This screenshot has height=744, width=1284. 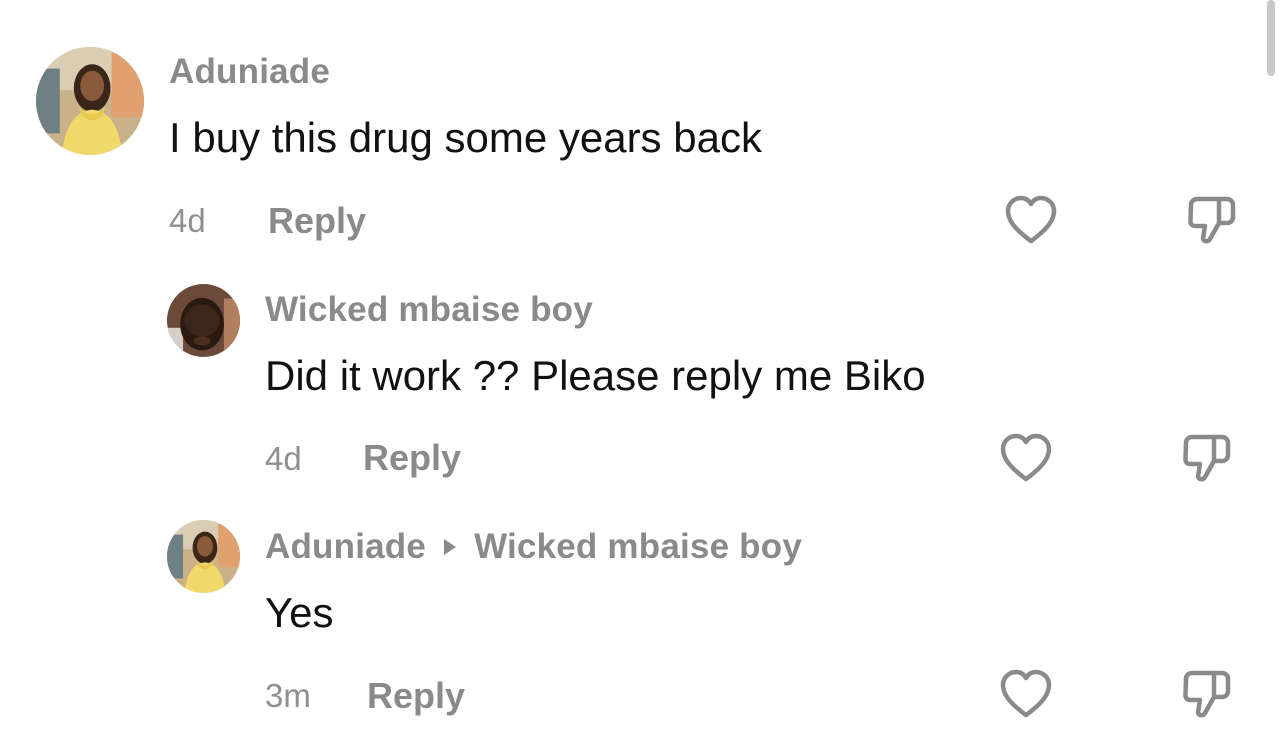 What do you see at coordinates (638, 546) in the screenshot?
I see `reply-to-username: Wicked mbaise boy` at bounding box center [638, 546].